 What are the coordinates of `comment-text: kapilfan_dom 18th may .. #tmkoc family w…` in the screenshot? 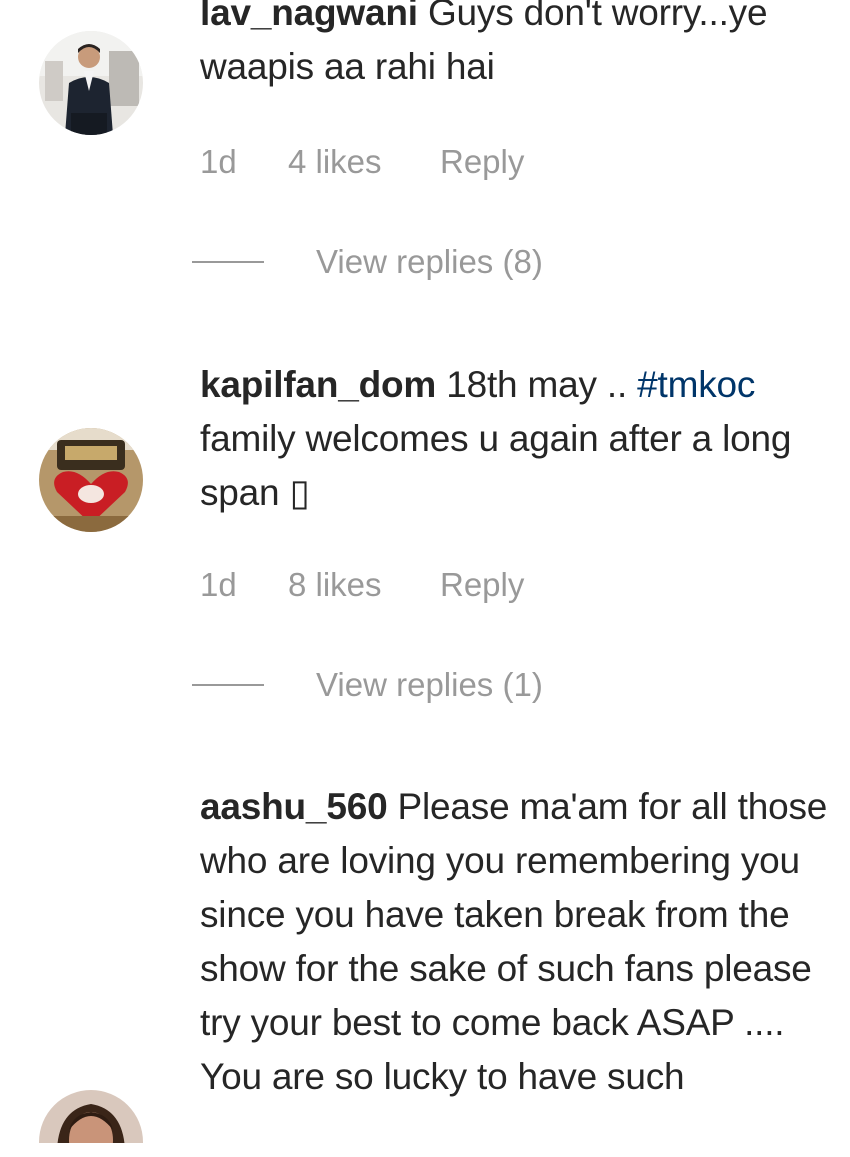 It's located at (515, 439).